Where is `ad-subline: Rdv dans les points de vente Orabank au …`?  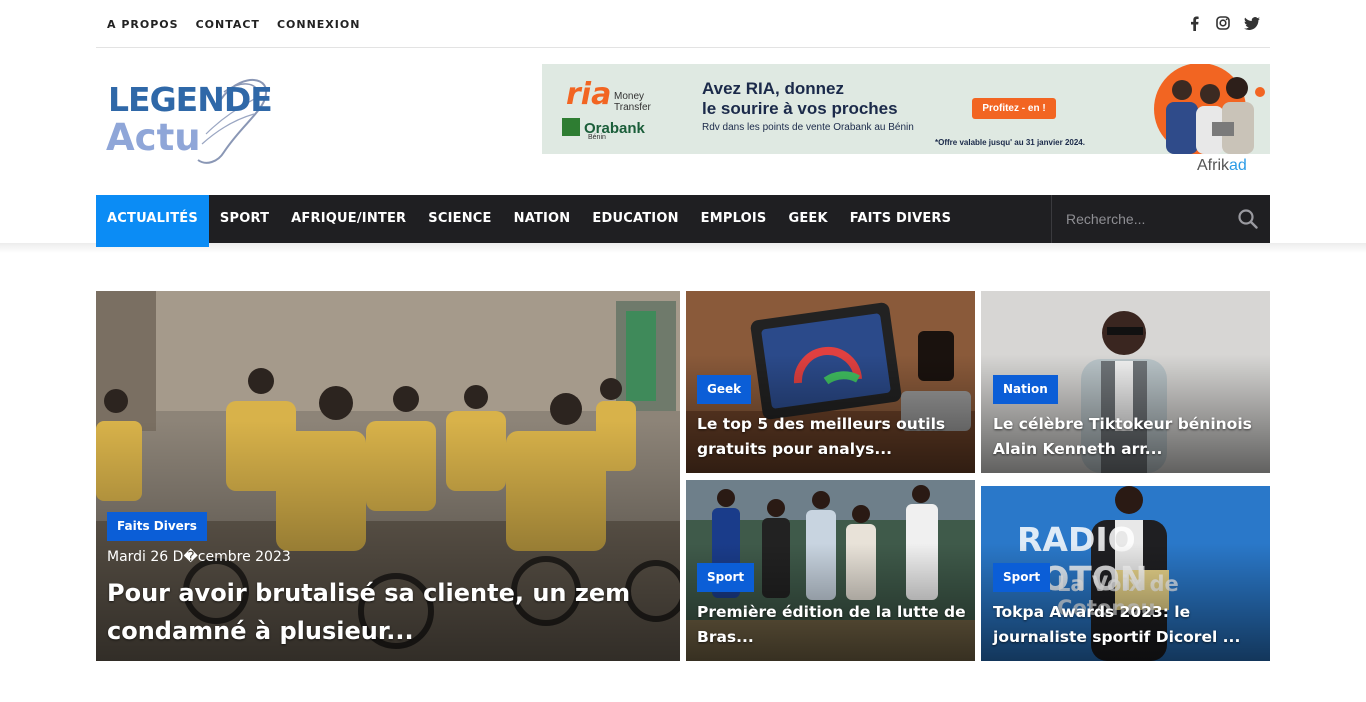 ad-subline: Rdv dans les points de vente Orabank au … is located at coordinates (808, 127).